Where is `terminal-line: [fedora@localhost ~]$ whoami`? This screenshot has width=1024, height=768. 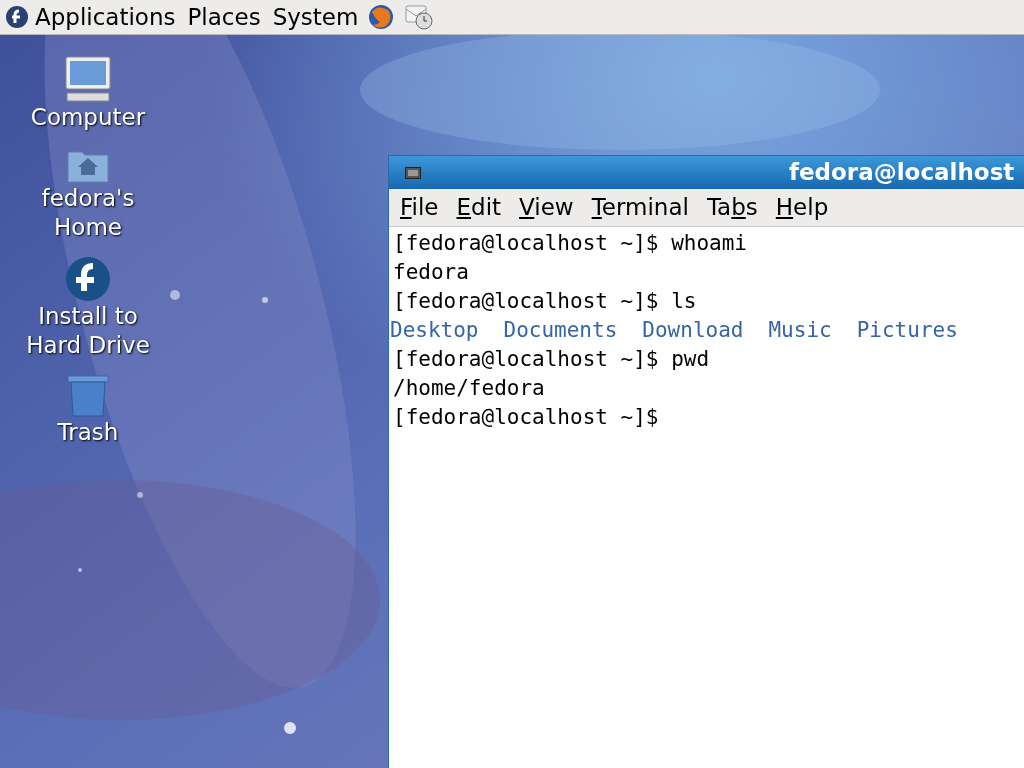
terminal-line: [fedora@localhost ~]$ whoami is located at coordinates (570, 243).